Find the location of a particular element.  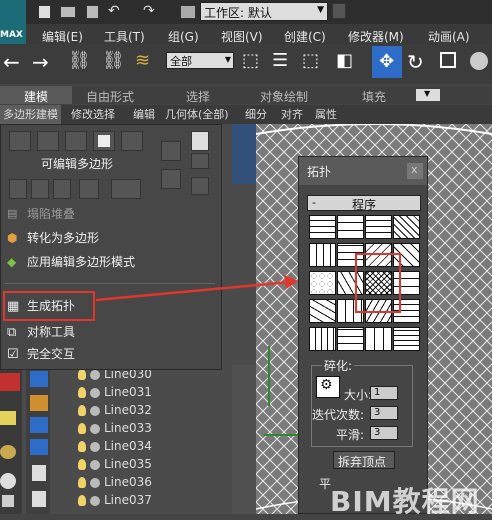

loop-icon is located at coordinates (126, 189).